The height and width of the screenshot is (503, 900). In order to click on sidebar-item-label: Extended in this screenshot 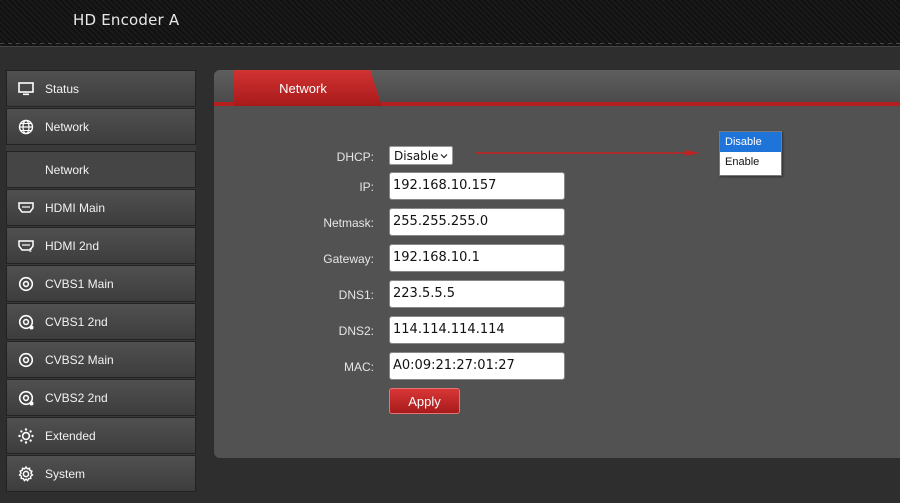, I will do `click(70, 435)`.